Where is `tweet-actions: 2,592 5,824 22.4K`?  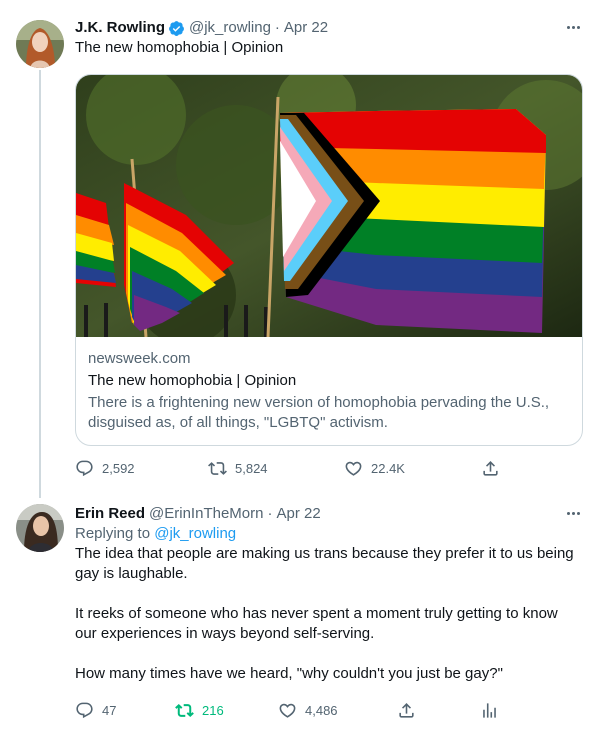
tweet-actions: 2,592 5,824 22.4K is located at coordinates (328, 468).